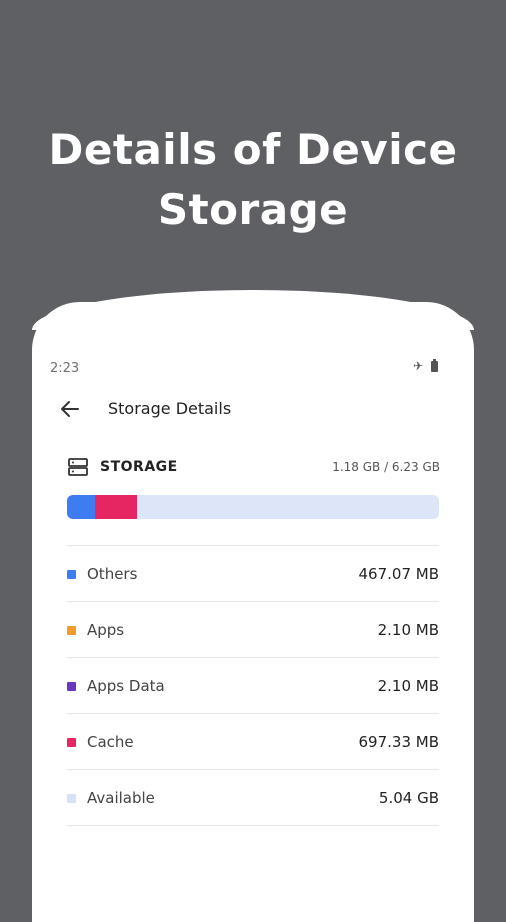 This screenshot has width=506, height=922. I want to click on storage-usage-bar, so click(253, 507).